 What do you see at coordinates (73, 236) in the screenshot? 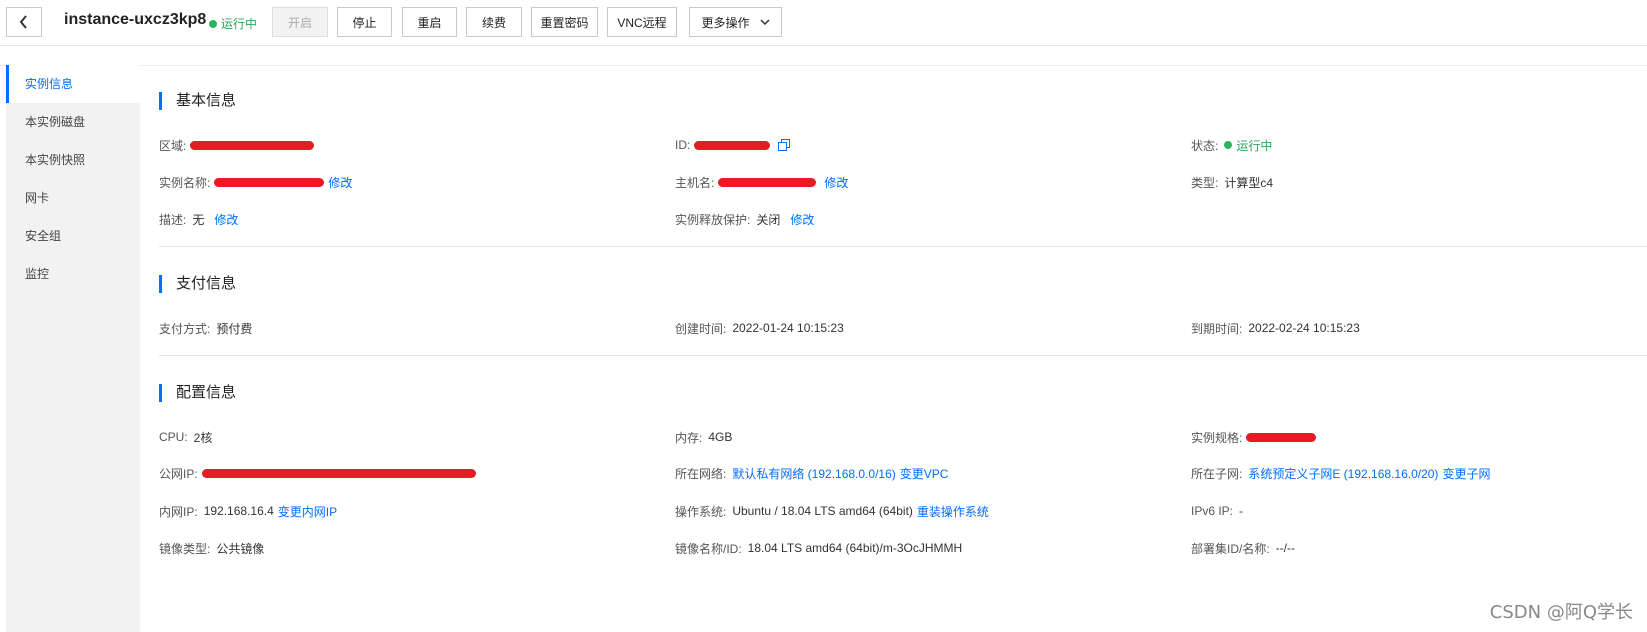
I see `sidebar-item-security-group: 安全组` at bounding box center [73, 236].